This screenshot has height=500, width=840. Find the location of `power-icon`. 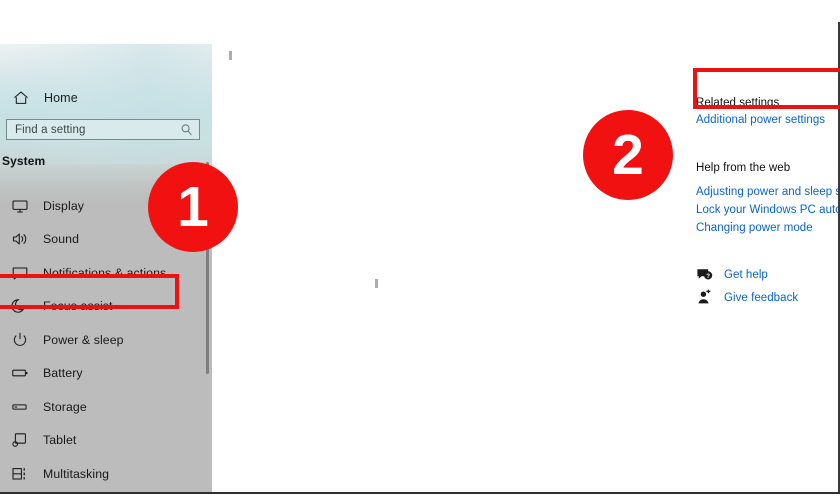

power-icon is located at coordinates (20, 340).